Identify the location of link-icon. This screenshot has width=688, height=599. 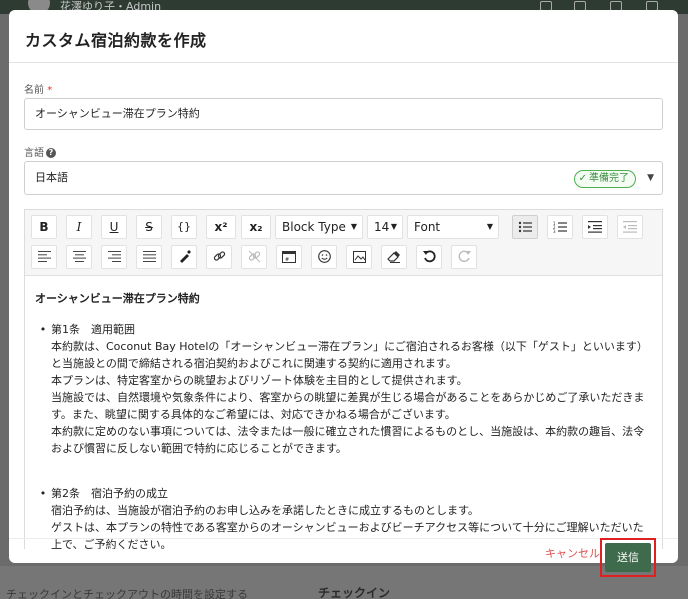
(219, 257).